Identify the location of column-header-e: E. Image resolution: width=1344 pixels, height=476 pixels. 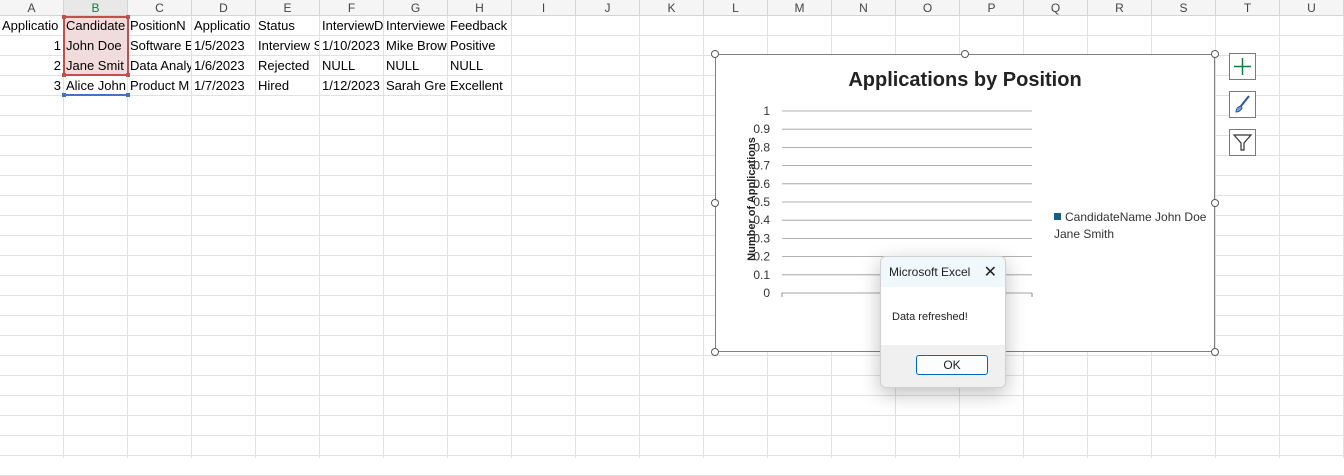
(288, 8).